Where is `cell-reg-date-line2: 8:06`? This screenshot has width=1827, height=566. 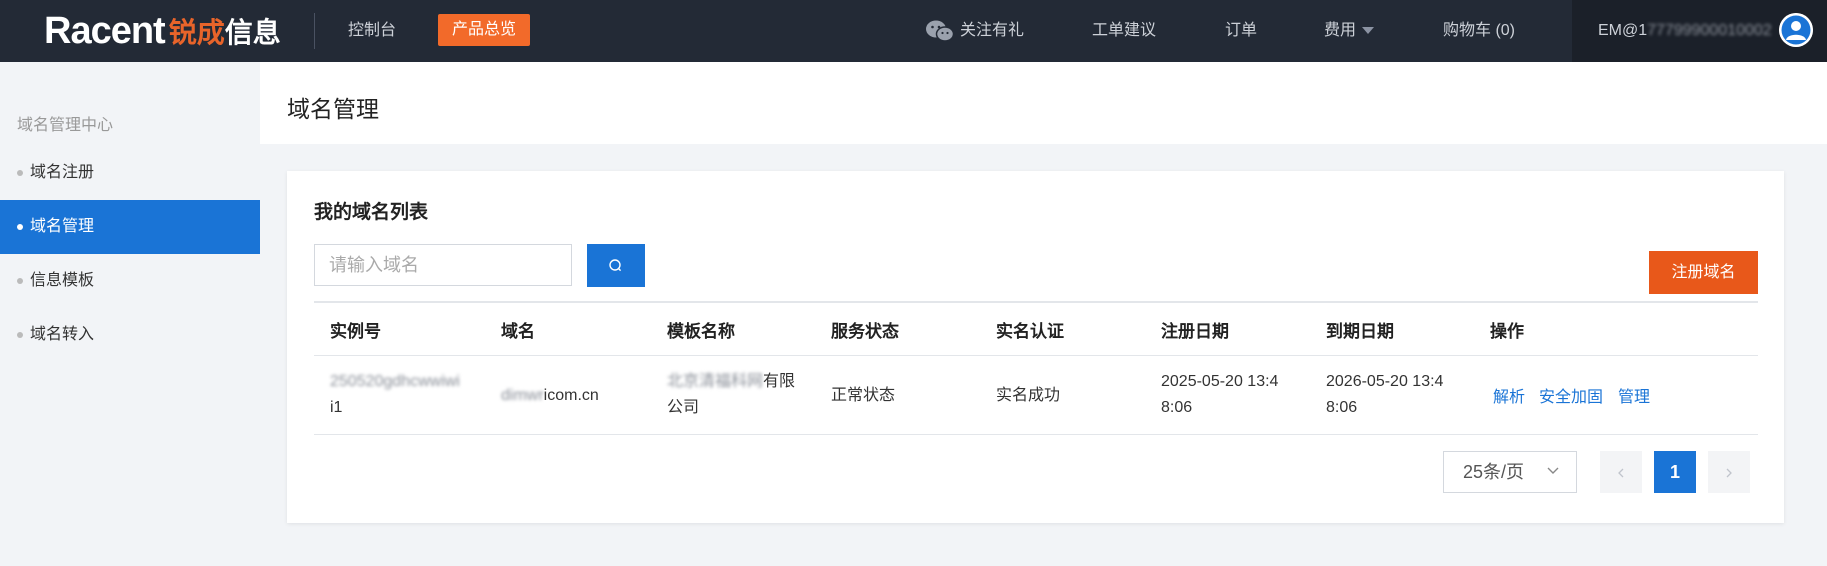 cell-reg-date-line2: 8:06 is located at coordinates (1177, 407).